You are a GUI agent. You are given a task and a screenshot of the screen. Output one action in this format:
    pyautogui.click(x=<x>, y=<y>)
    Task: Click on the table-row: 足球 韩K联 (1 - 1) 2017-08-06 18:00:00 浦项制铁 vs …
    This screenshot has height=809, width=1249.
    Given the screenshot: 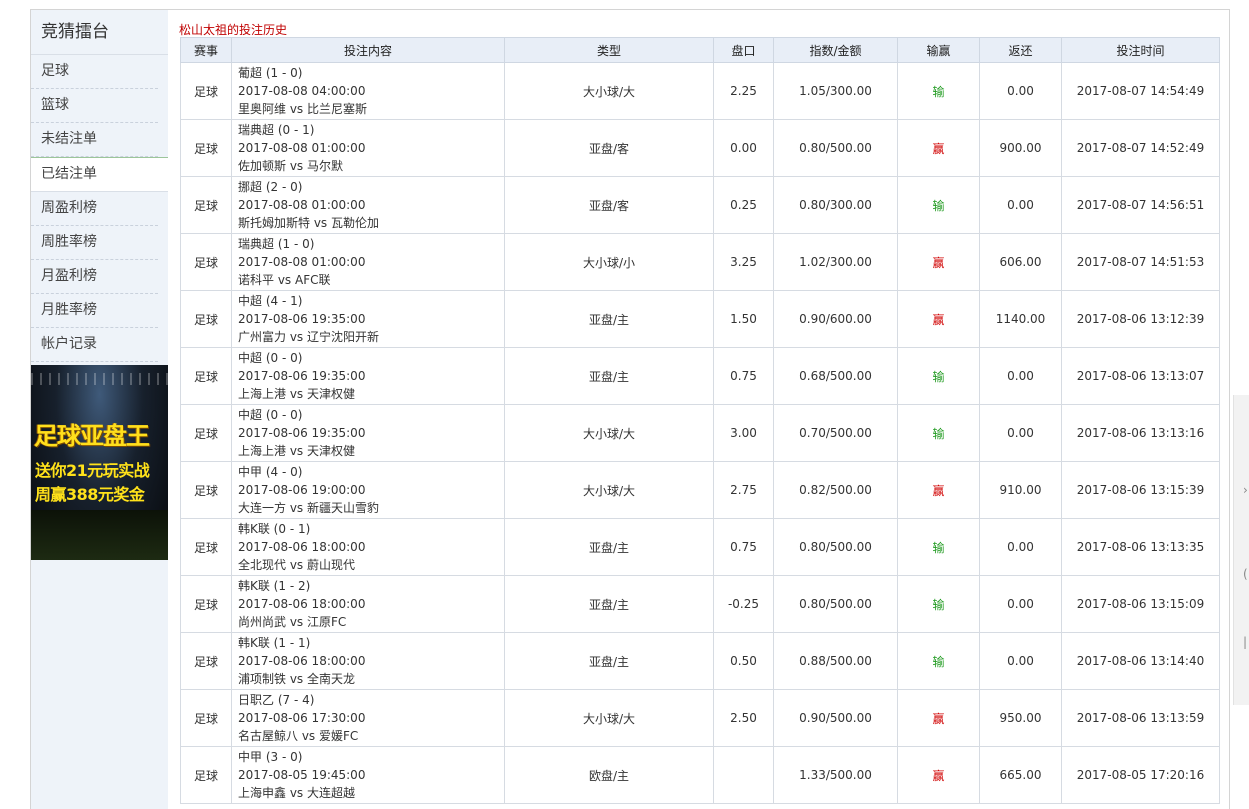 What is the action you would take?
    pyautogui.click(x=700, y=661)
    